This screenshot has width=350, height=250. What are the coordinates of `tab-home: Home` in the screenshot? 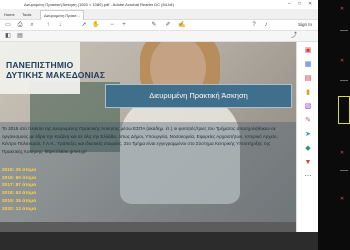 It's located at (9, 14).